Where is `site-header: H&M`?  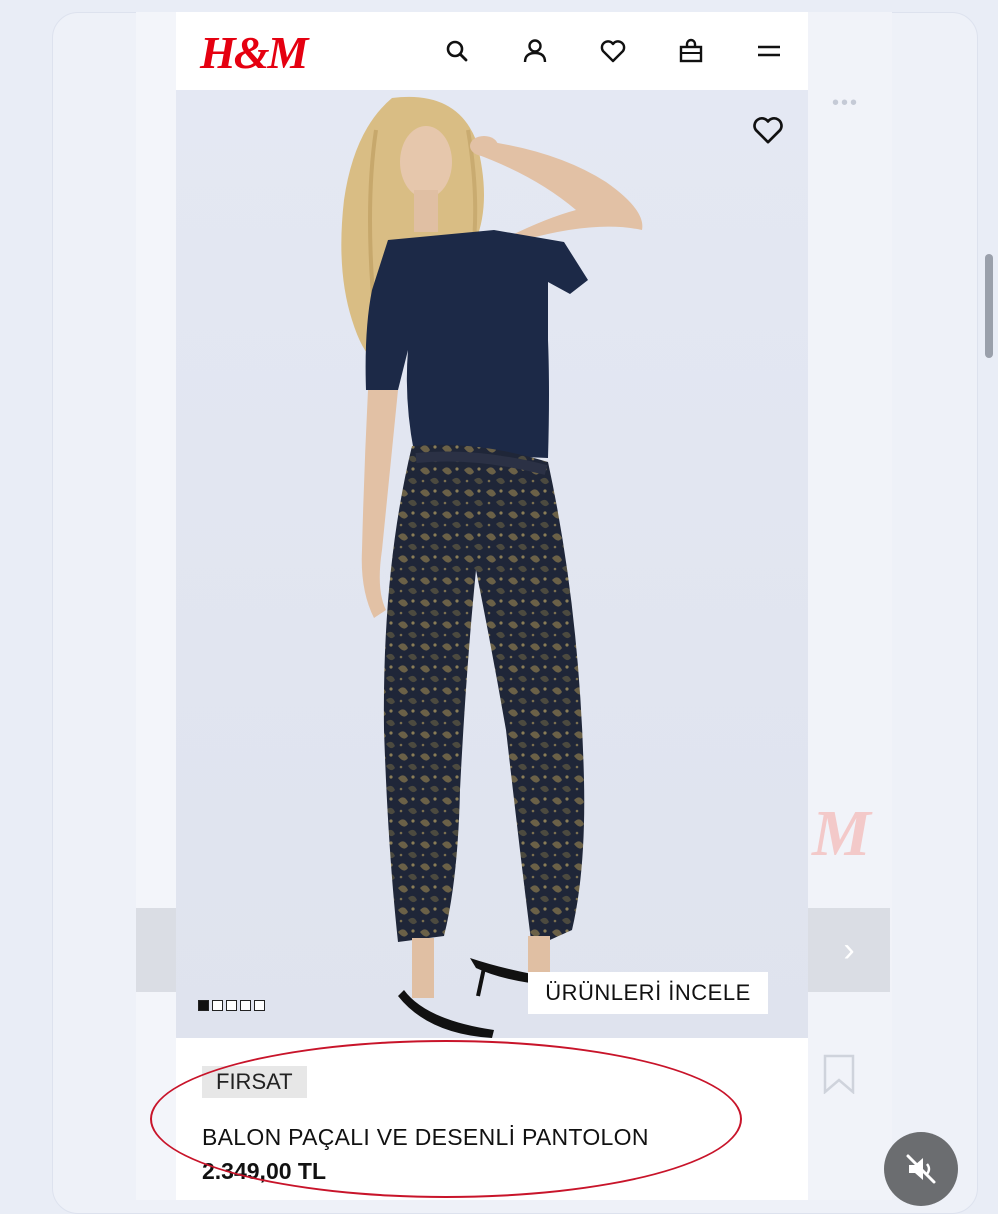
site-header: H&M is located at coordinates (492, 51).